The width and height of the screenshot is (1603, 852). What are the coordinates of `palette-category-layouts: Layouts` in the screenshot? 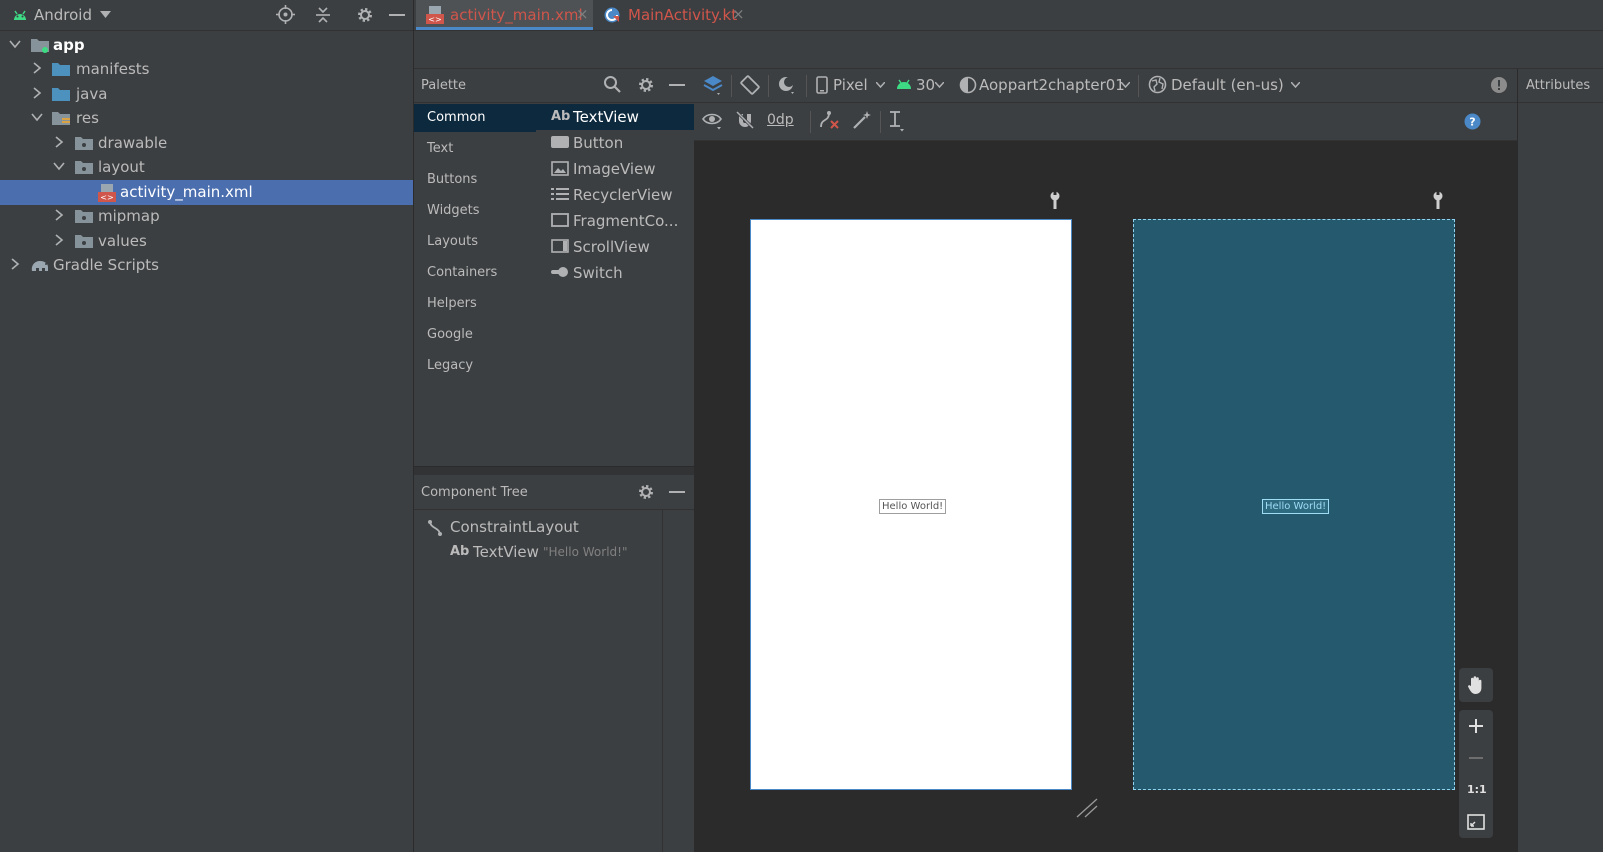 It's located at (475, 242).